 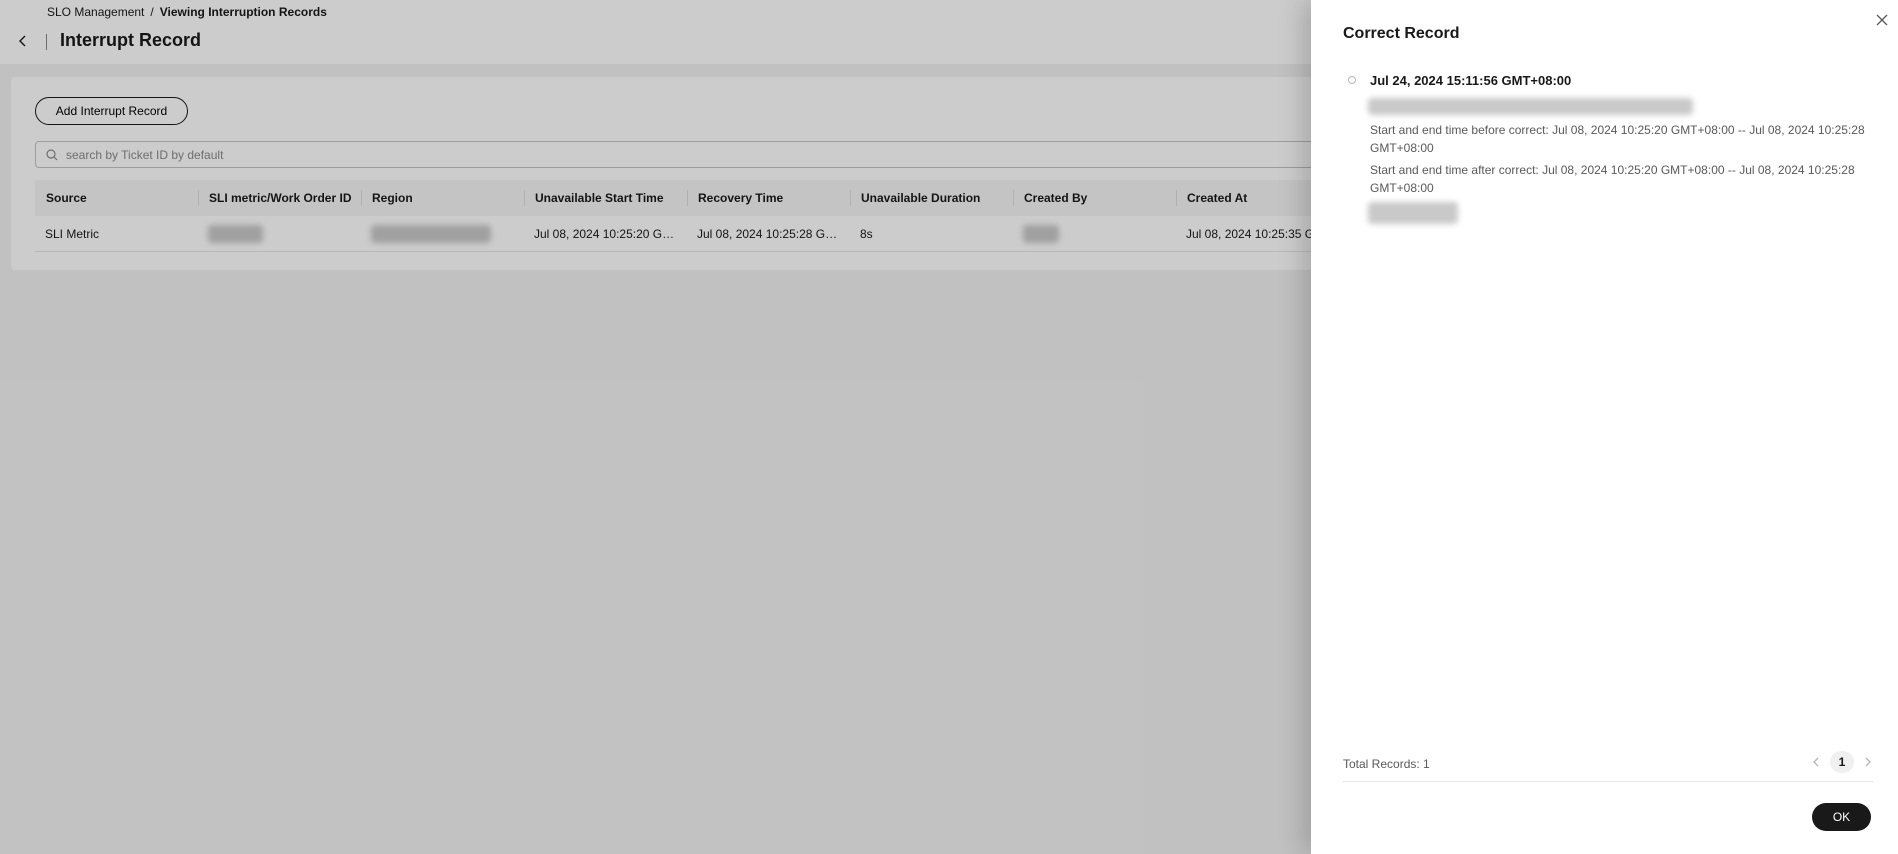 I want to click on close-button, so click(x=1882, y=20).